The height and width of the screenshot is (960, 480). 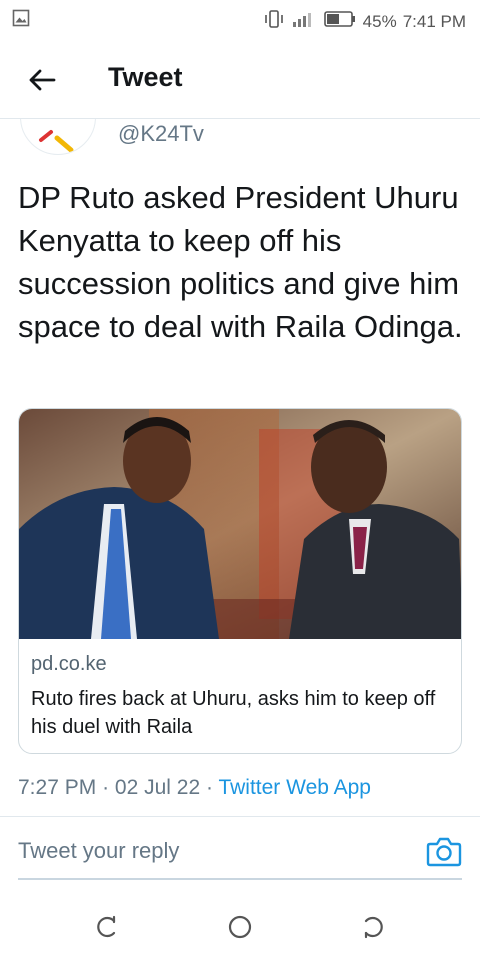 I want to click on camera-button, so click(x=444, y=851).